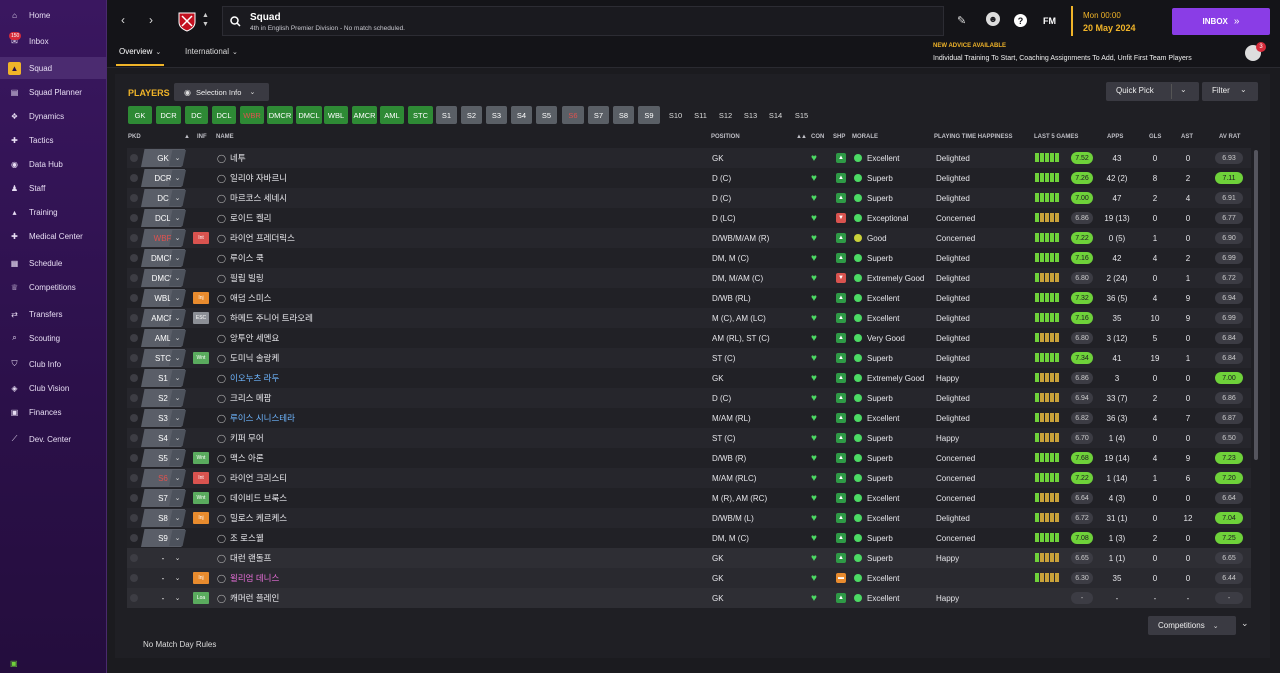 The image size is (1280, 673). Describe the element at coordinates (750, 115) in the screenshot. I see `position-button-s13: S13` at that location.